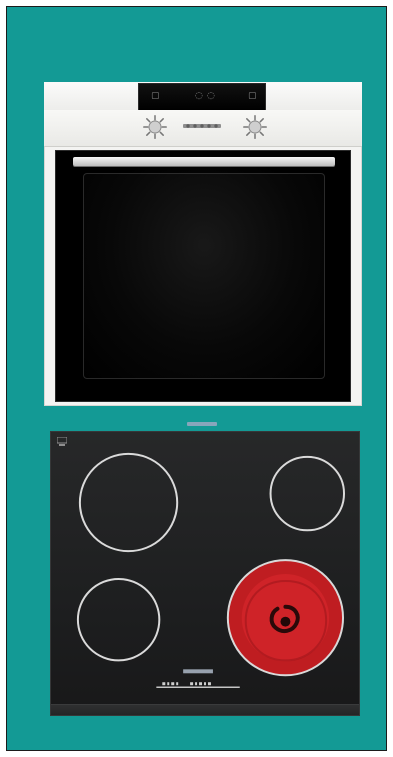  I want to click on temperature-icon: ◌, so click(199, 96).